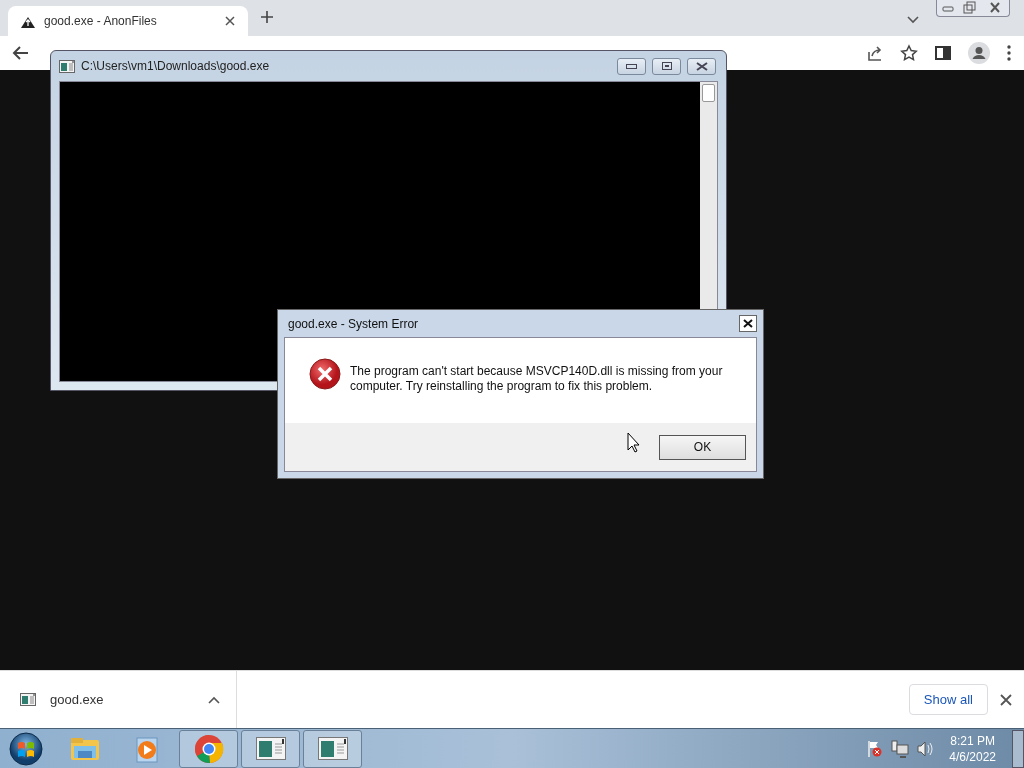 This screenshot has height=768, width=1024. What do you see at coordinates (925, 748) in the screenshot?
I see `volume-icon` at bounding box center [925, 748].